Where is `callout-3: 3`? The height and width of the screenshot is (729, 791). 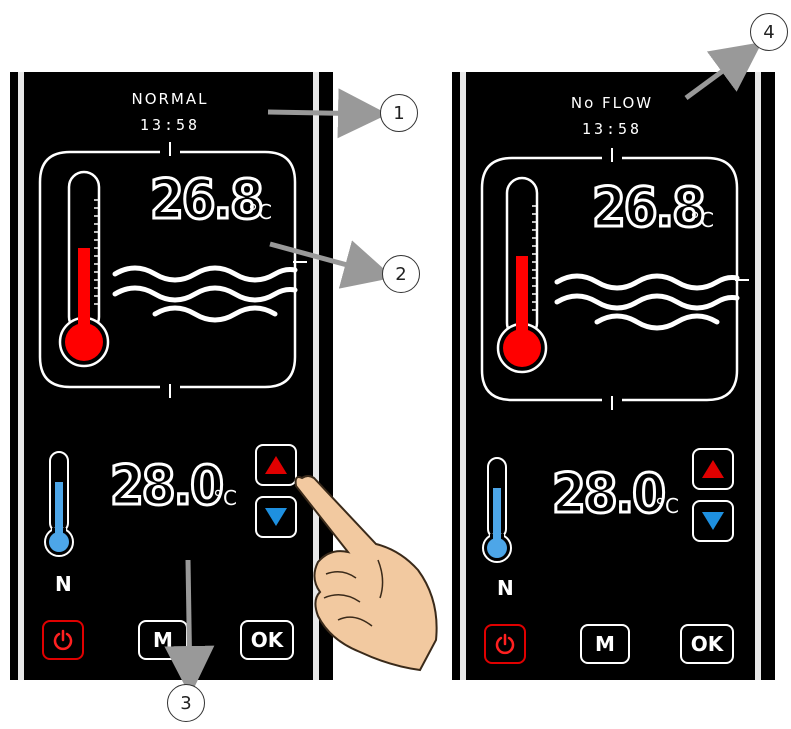
callout-3: 3 is located at coordinates (186, 703).